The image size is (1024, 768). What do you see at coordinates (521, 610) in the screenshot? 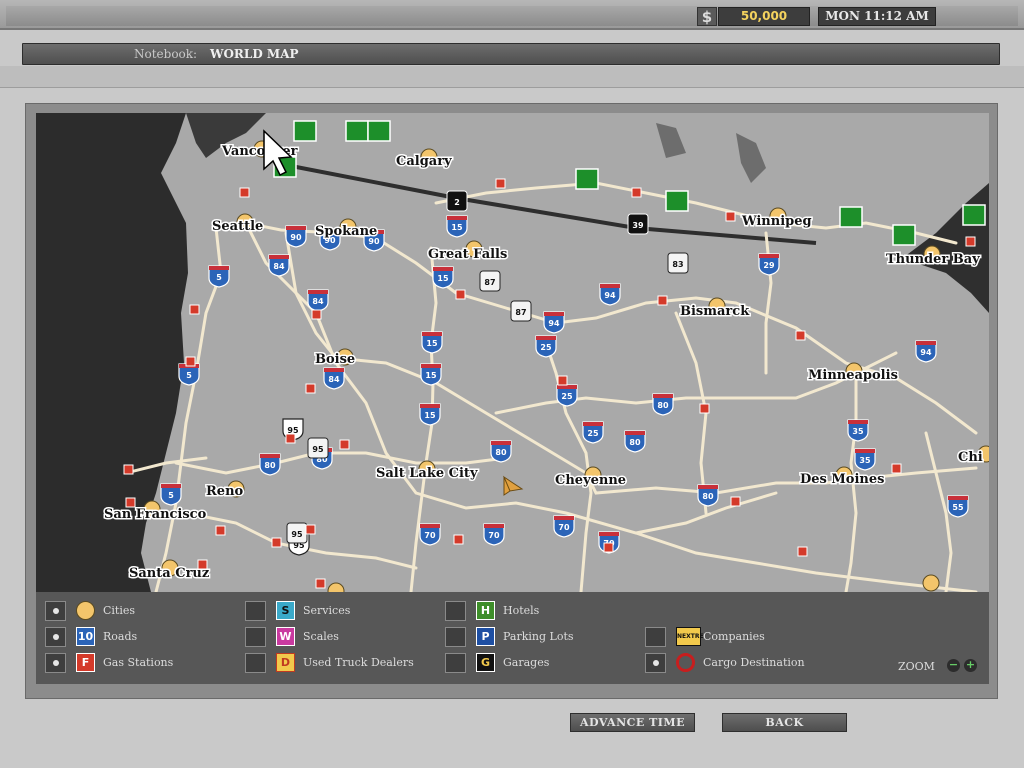
I see `legend-label: Hotels` at bounding box center [521, 610].